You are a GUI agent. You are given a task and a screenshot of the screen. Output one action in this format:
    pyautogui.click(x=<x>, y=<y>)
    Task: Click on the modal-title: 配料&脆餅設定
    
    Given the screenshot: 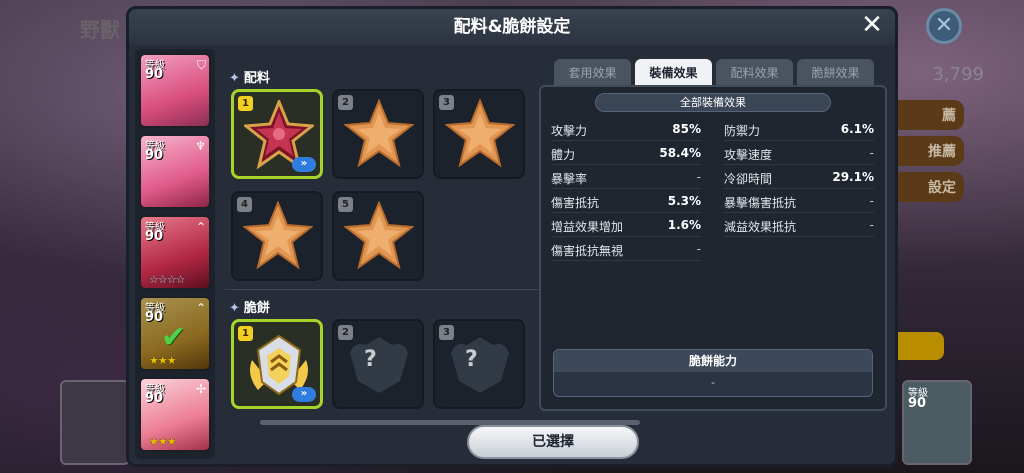 What is the action you would take?
    pyautogui.click(x=512, y=27)
    